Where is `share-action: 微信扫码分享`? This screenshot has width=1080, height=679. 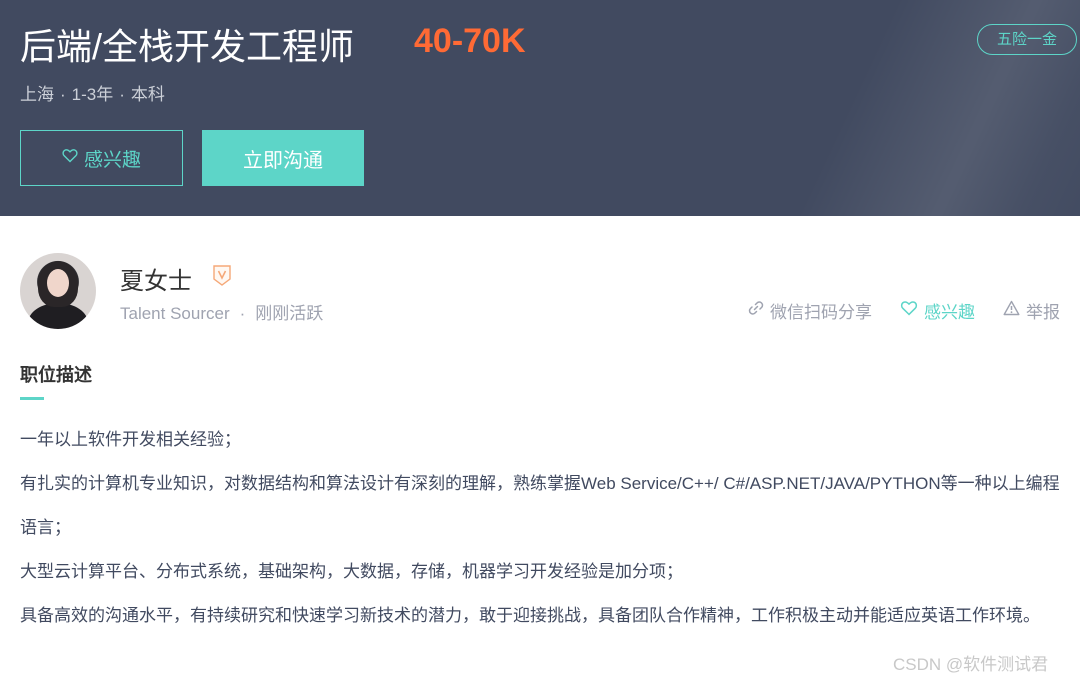
share-action: 微信扫码分享 is located at coordinates (810, 310).